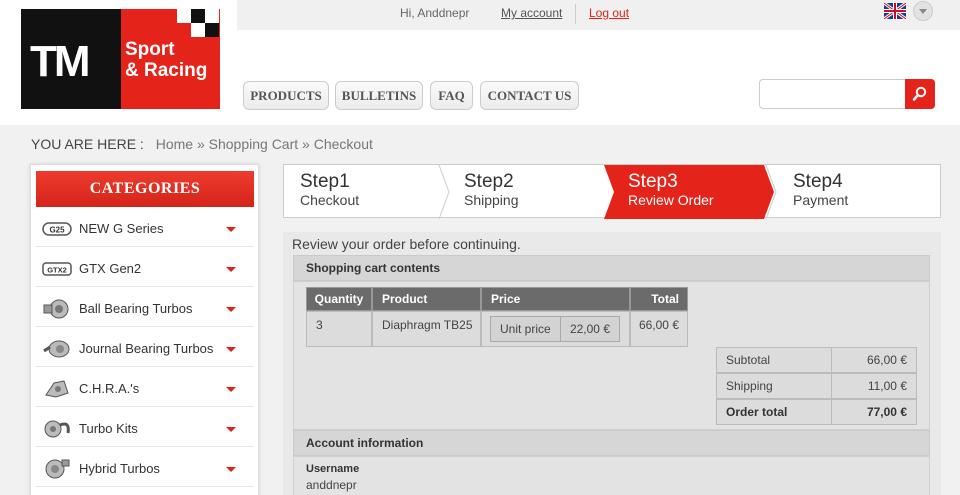 The image size is (960, 495). What do you see at coordinates (611, 475) in the screenshot?
I see `account-panel: Username anddnepr` at bounding box center [611, 475].